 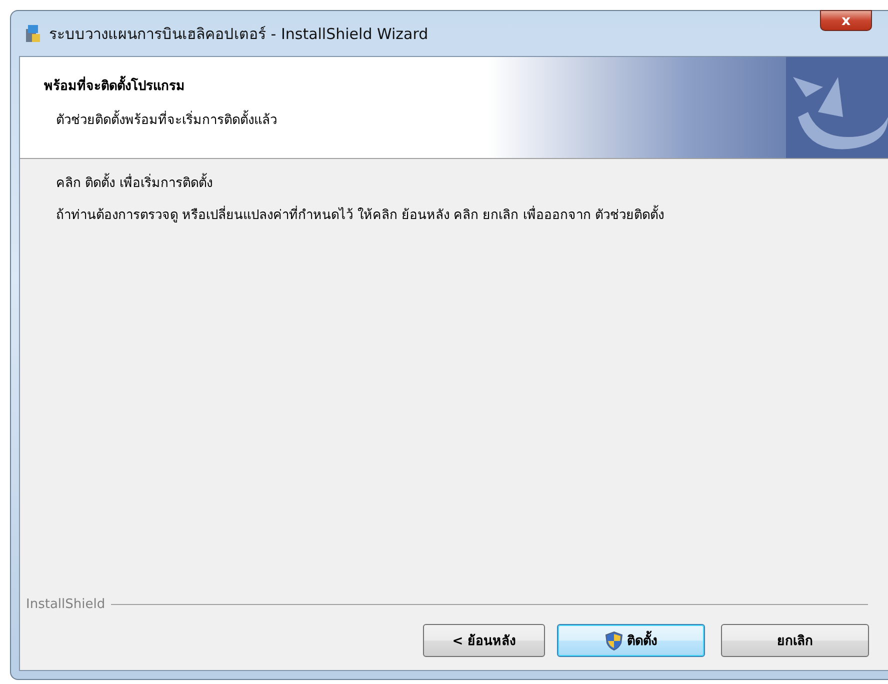 What do you see at coordinates (66, 604) in the screenshot?
I see `brand-label: InstallShield` at bounding box center [66, 604].